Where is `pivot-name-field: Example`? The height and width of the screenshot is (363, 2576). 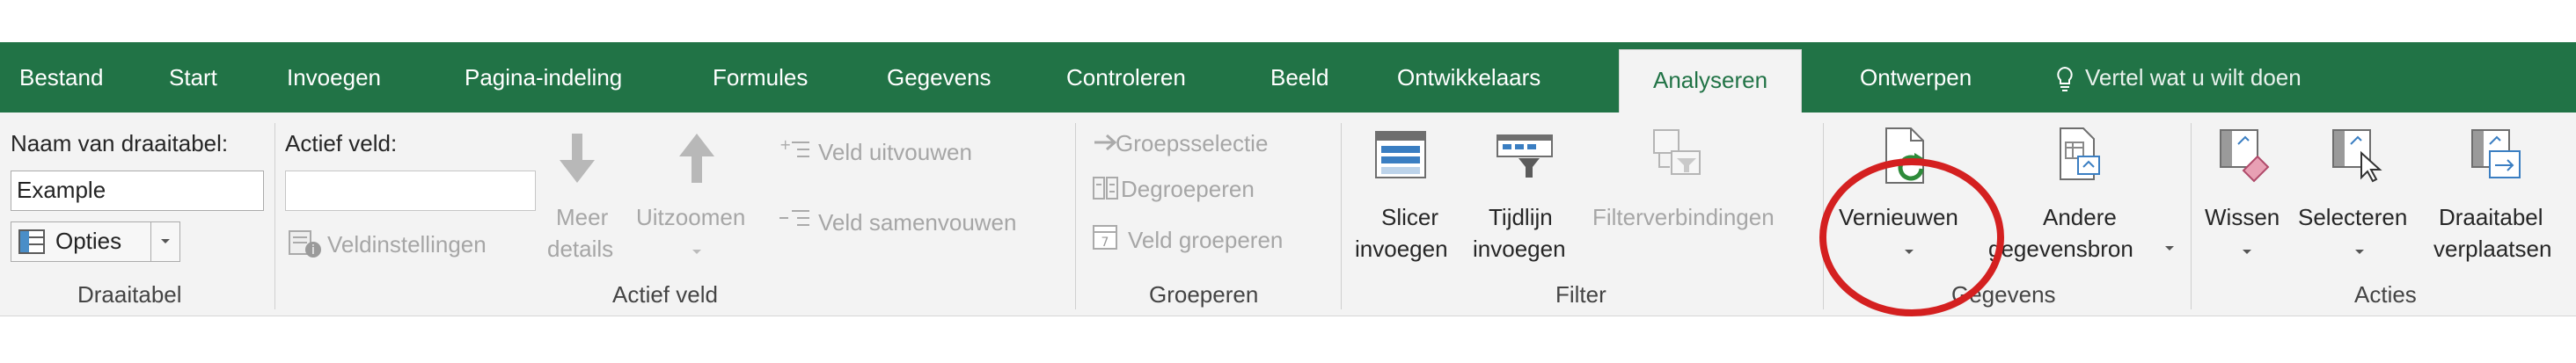 pivot-name-field: Example is located at coordinates (137, 191).